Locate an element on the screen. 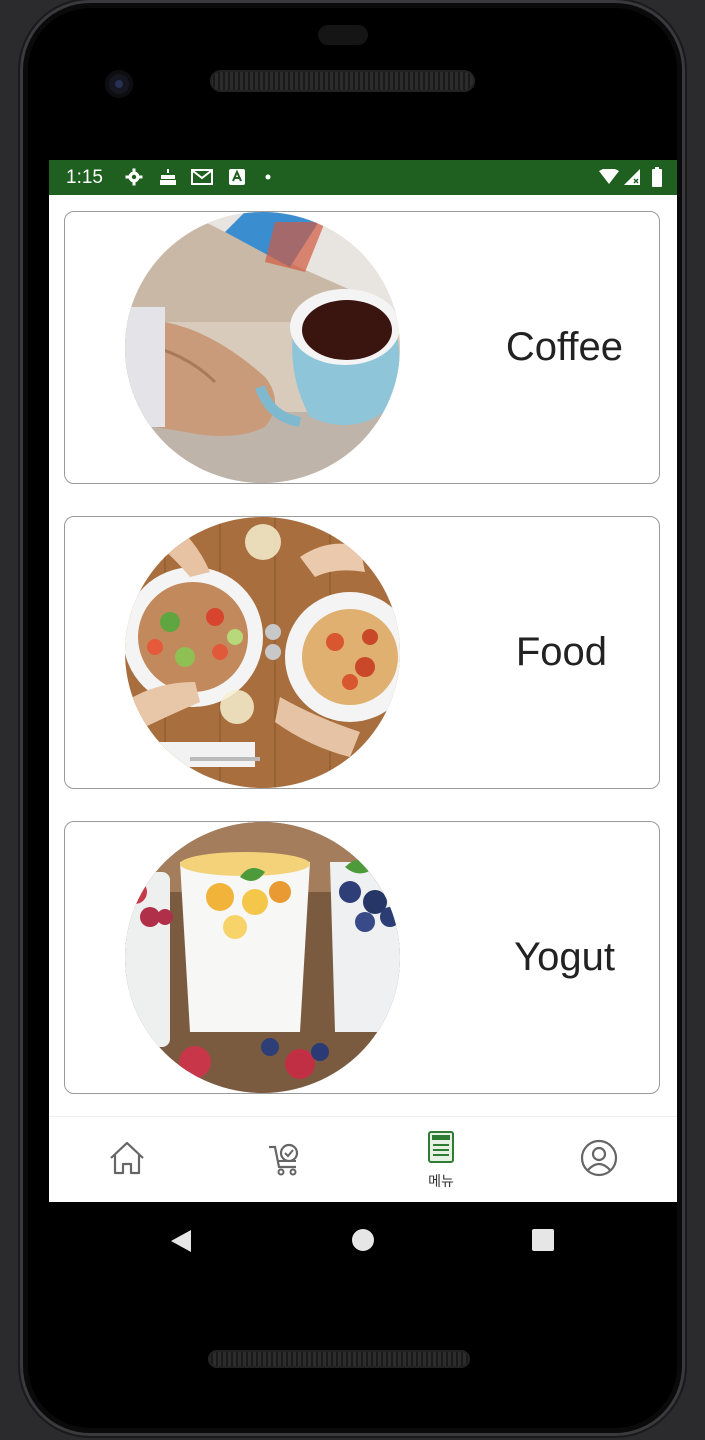 The height and width of the screenshot is (1440, 705). nav-cart is located at coordinates (285, 1159).